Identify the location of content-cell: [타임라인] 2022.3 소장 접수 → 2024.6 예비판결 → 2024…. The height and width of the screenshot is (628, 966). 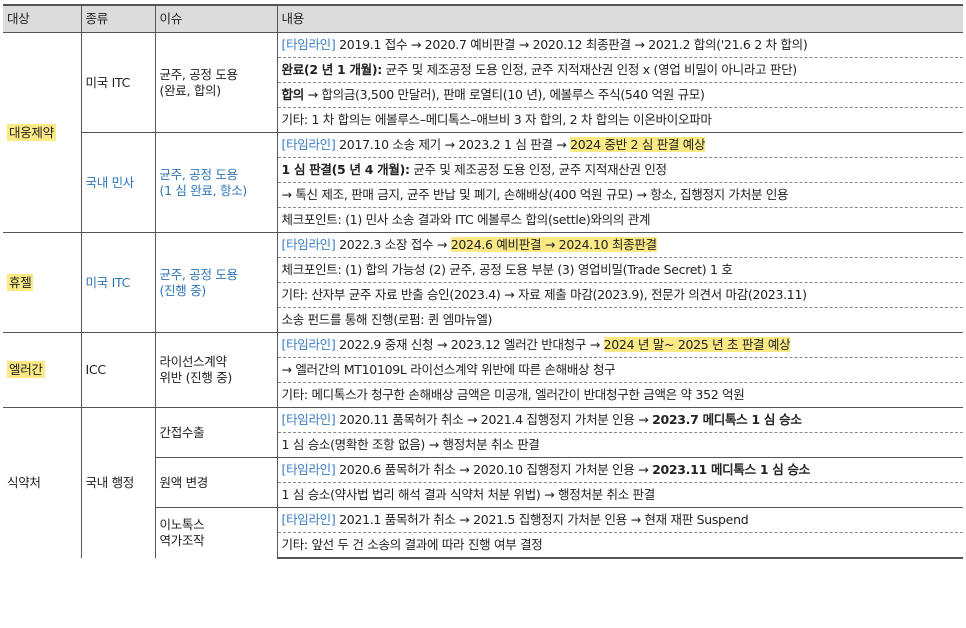
(620, 245).